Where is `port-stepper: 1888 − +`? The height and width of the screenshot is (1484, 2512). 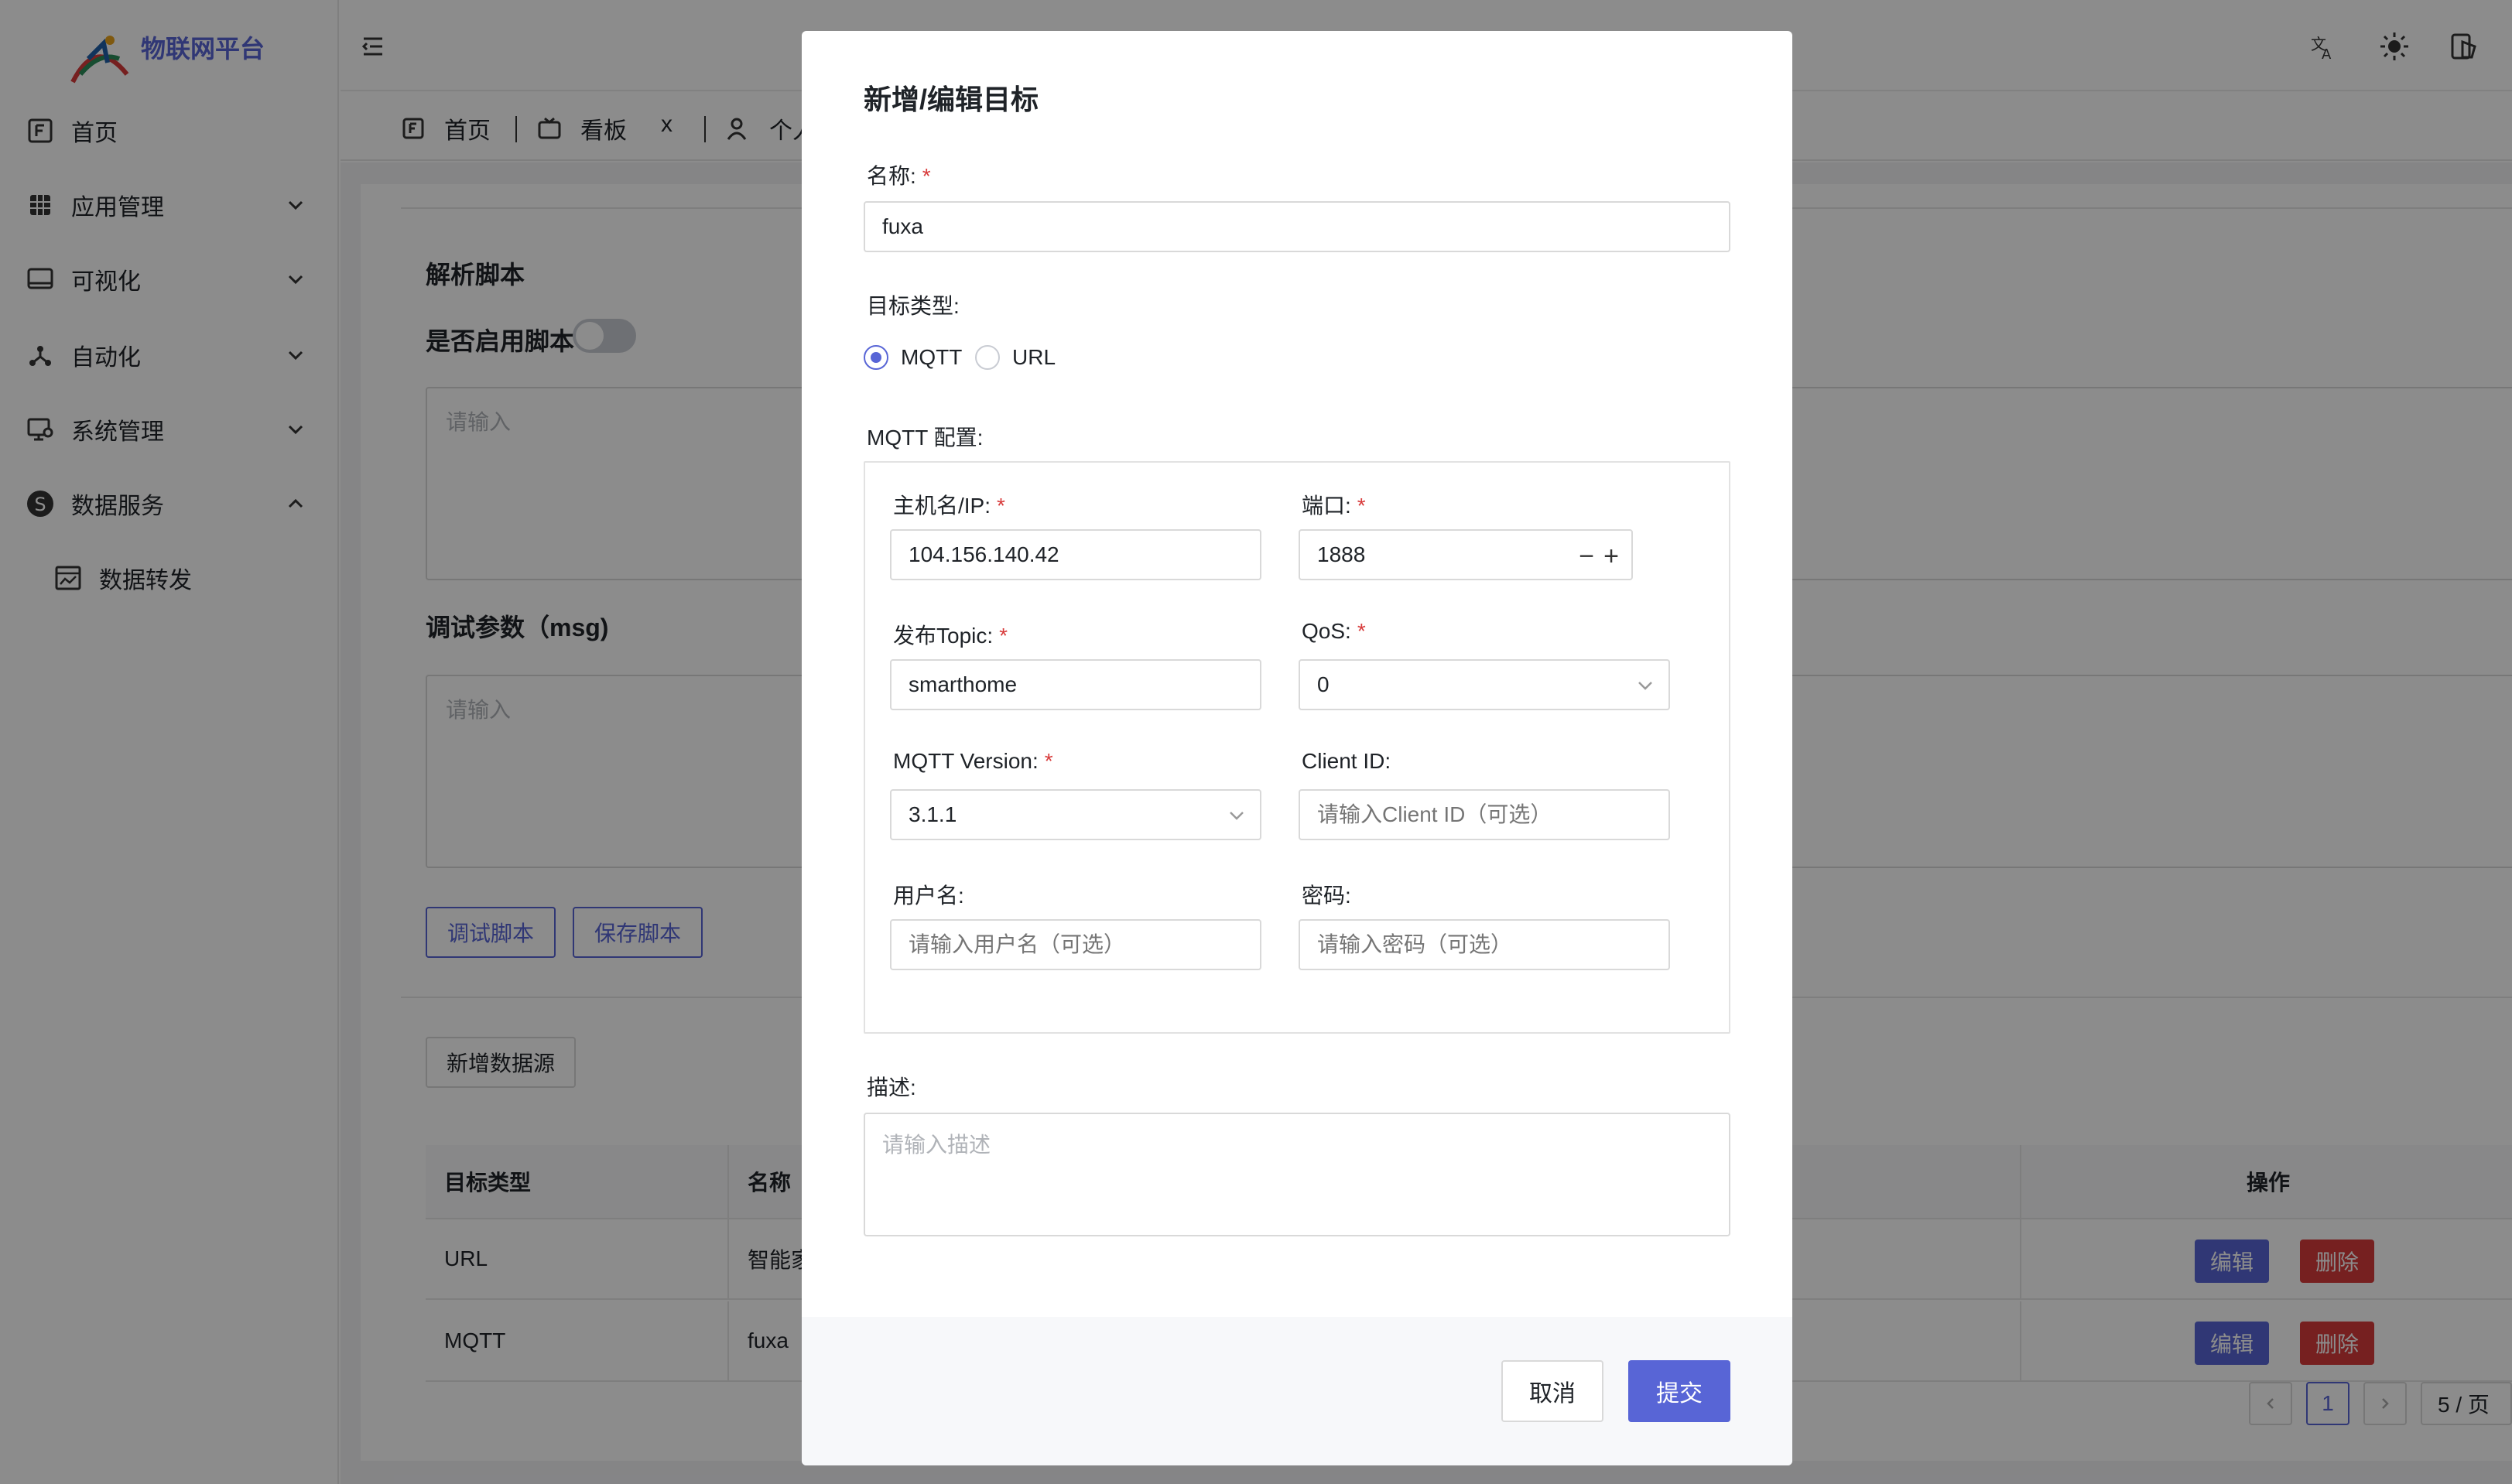
port-stepper: 1888 − + is located at coordinates (1466, 555).